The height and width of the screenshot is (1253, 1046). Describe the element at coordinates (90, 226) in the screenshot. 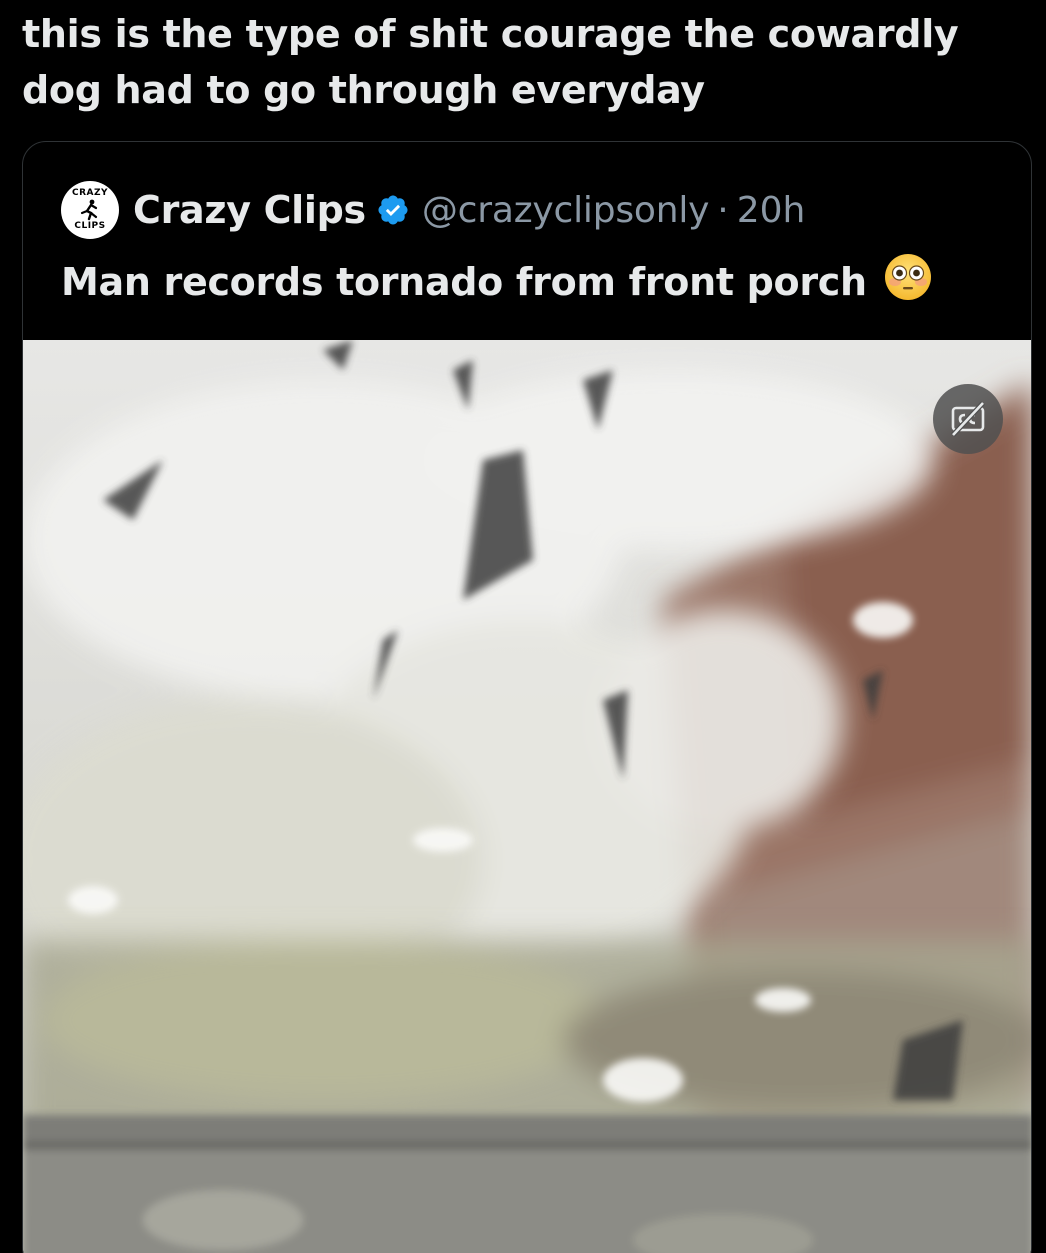

I see `avatar-logo-text-bottom: CLIPS` at that location.